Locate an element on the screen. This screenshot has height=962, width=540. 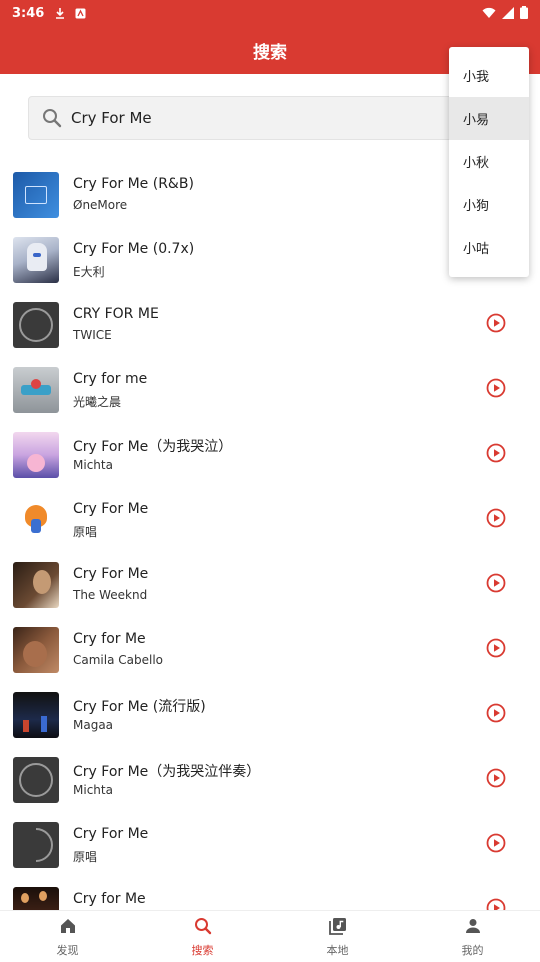
notification-icon is located at coordinates (80, 13).